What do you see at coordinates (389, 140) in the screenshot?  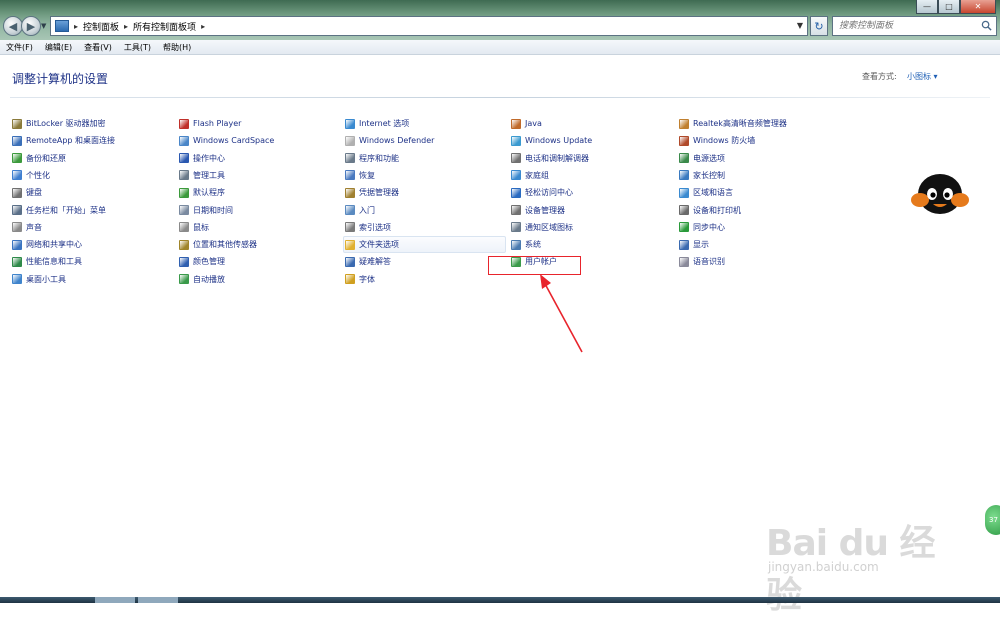 I see `control-panel-item-defender: Windows Defender` at bounding box center [389, 140].